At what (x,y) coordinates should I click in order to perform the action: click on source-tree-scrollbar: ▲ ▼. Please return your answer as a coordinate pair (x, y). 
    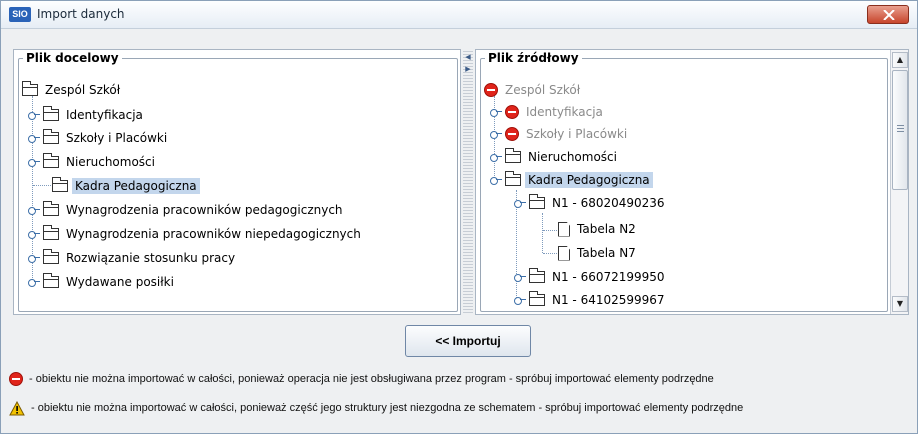
    Looking at the image, I should click on (899, 182).